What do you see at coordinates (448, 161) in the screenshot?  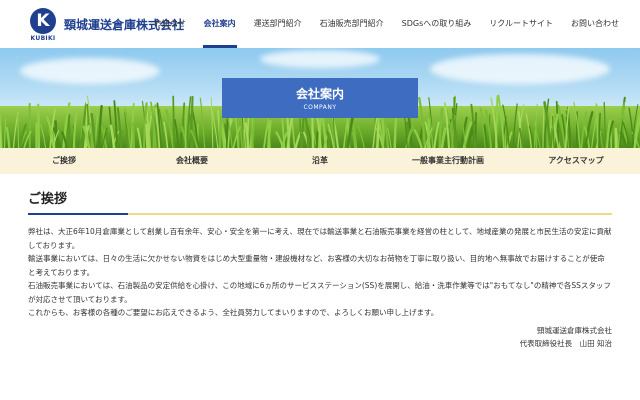 I see `subnav-item-action-plan: 一般事業主行動計画` at bounding box center [448, 161].